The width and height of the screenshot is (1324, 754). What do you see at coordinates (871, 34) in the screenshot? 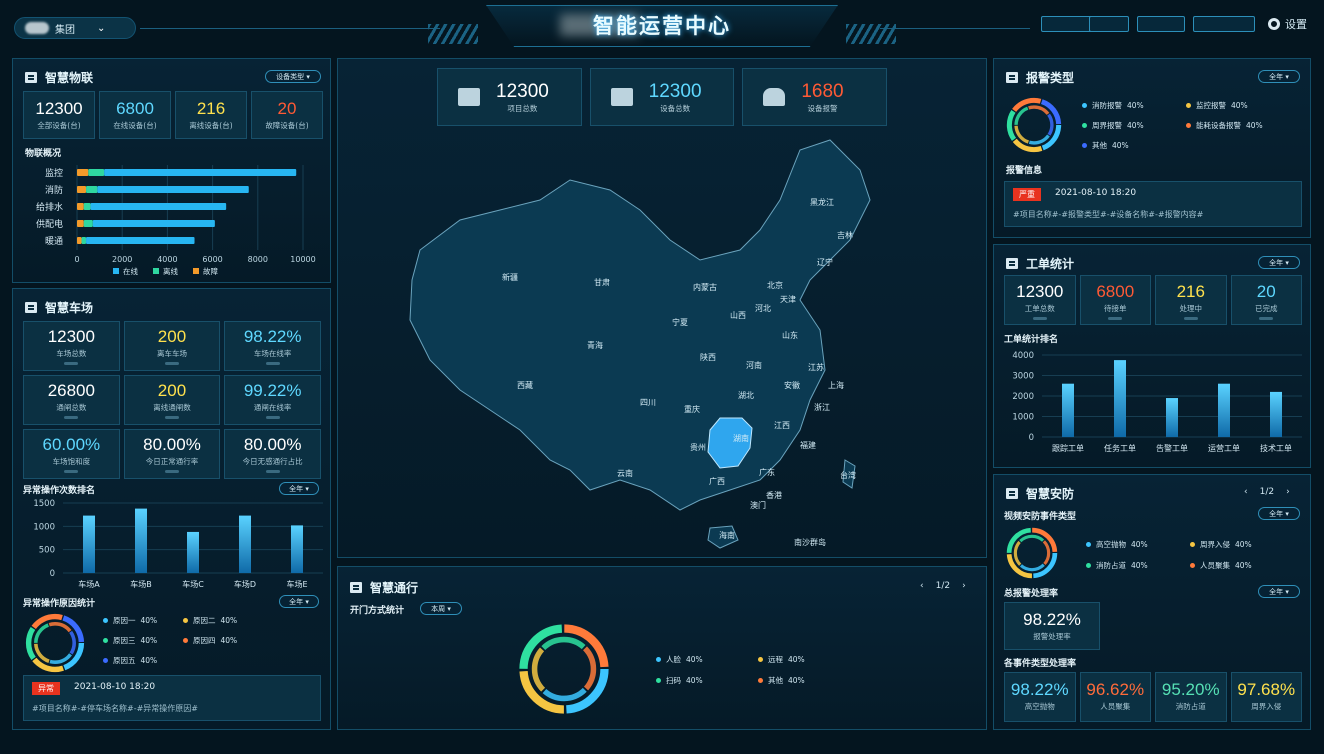
I see `header-stripes-right` at bounding box center [871, 34].